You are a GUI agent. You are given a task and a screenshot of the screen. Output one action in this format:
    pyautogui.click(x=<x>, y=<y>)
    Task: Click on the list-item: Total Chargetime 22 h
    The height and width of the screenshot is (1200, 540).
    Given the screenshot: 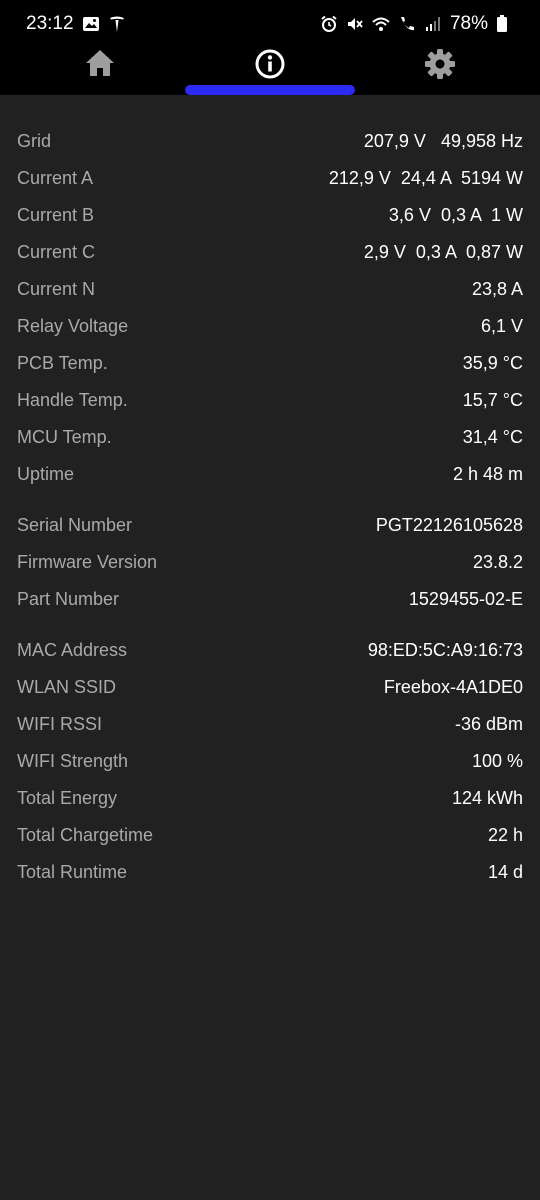 What is the action you would take?
    pyautogui.click(x=270, y=835)
    